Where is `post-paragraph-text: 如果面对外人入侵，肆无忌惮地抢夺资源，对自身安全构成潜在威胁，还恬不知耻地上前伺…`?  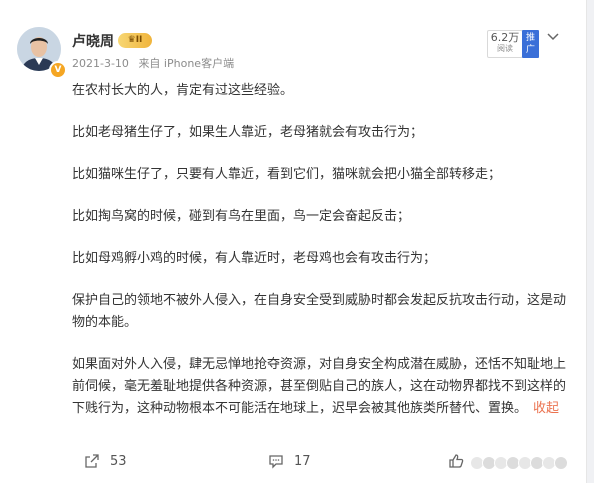
post-paragraph-text: 如果面对外人入侵，肆无忌惮地抢夺资源，对自身安全构成潜在威胁，还恬不知耻地上前伺… is located at coordinates (319, 386).